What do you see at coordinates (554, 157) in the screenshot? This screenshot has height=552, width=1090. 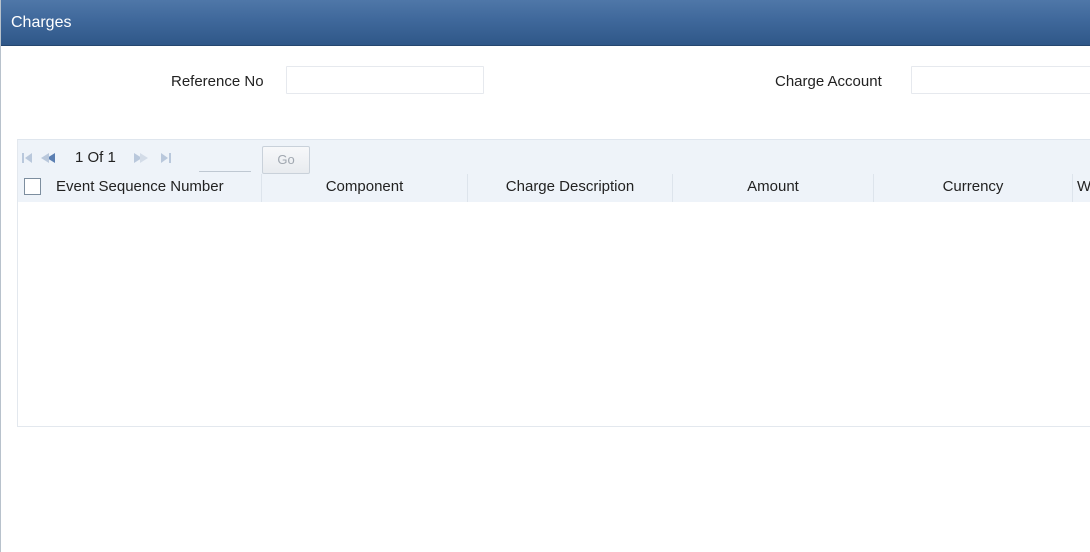 I see `grid-pager: 1 Of 1 Go` at bounding box center [554, 157].